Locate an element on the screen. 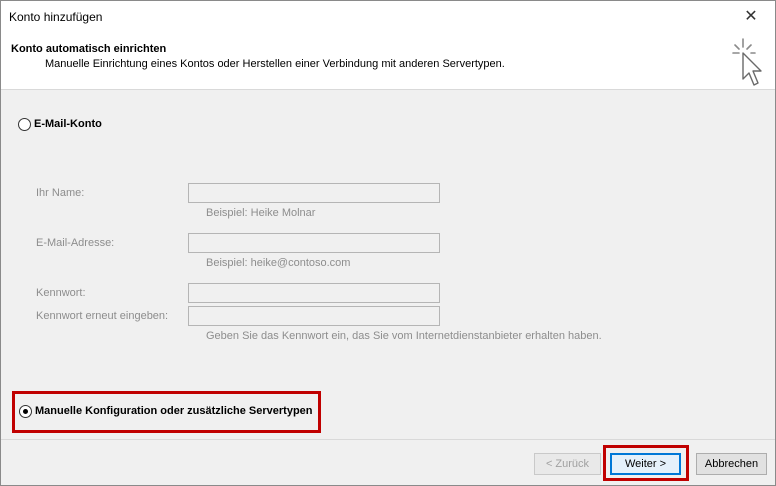 This screenshot has height=486, width=776. email-label: E-Mail-Adresse: is located at coordinates (75, 243).